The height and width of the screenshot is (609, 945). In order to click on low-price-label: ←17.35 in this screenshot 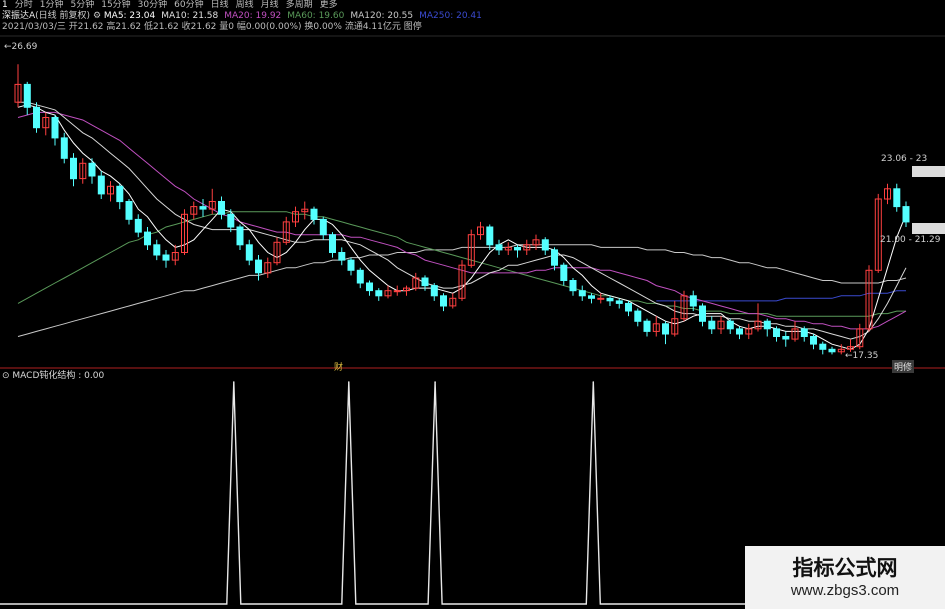, I will do `click(862, 356)`.